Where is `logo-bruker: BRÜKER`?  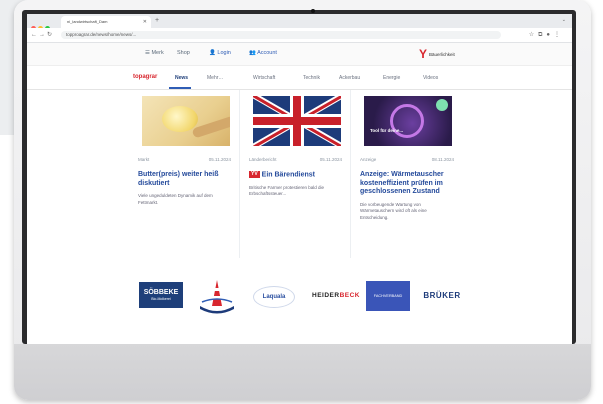 logo-bruker: BRÜKER is located at coordinates (442, 295).